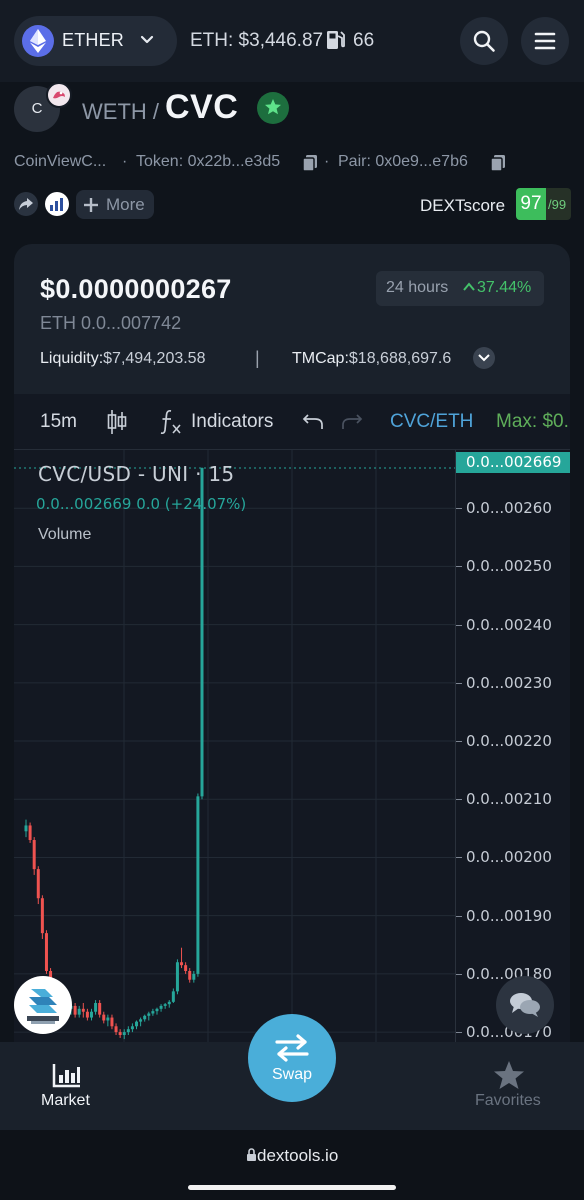 The image size is (584, 1200). Describe the element at coordinates (171, 422) in the screenshot. I see `function-icon` at that location.